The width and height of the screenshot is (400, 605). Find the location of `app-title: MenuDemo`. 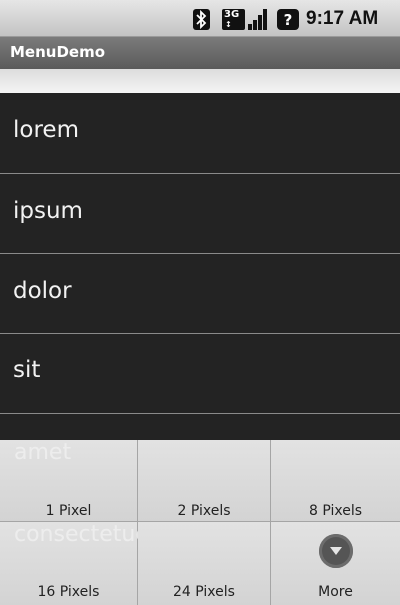

app-title: MenuDemo is located at coordinates (58, 52).